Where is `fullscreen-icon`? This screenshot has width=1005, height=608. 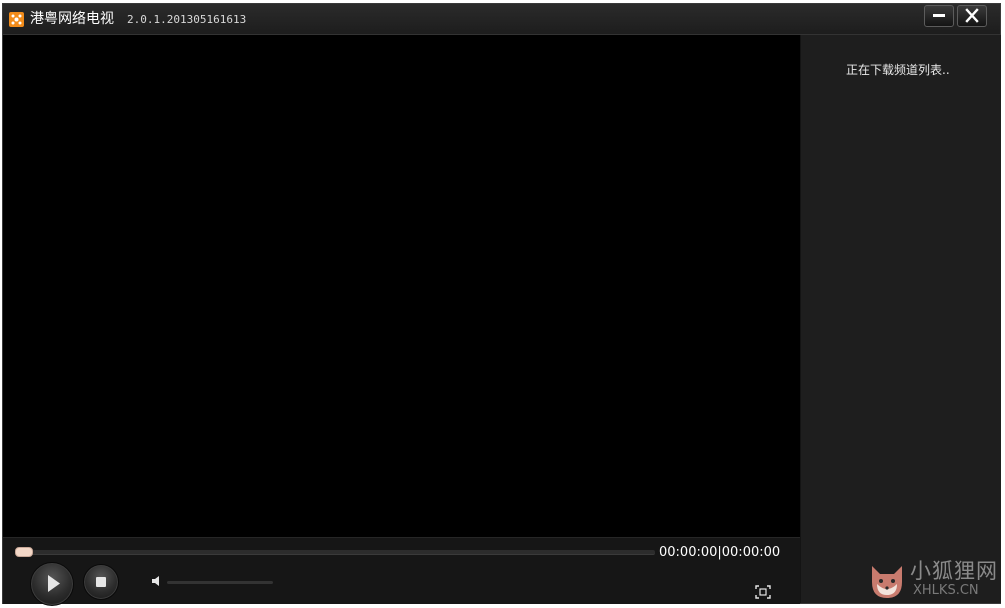
fullscreen-icon is located at coordinates (763, 592).